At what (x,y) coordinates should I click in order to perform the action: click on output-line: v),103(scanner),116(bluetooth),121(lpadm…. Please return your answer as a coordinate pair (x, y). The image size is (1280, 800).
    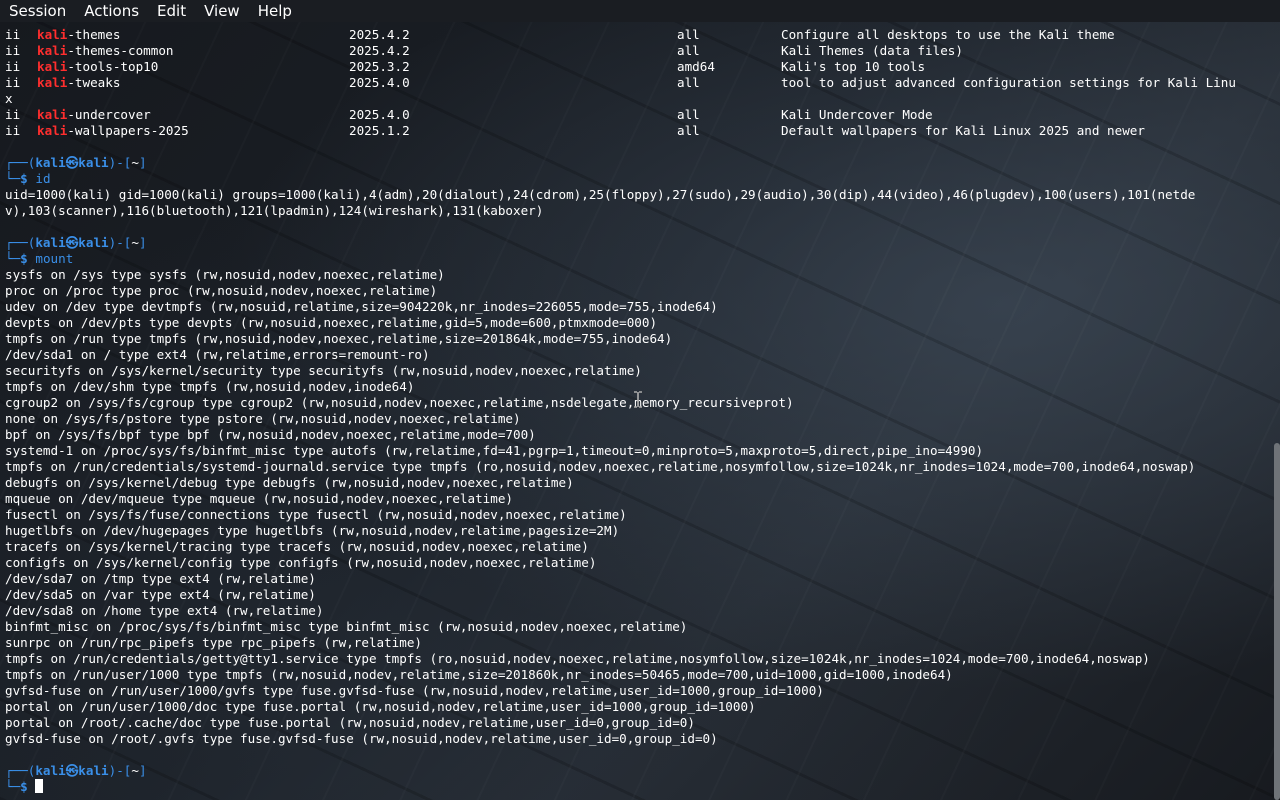
    Looking at the image, I should click on (636, 211).